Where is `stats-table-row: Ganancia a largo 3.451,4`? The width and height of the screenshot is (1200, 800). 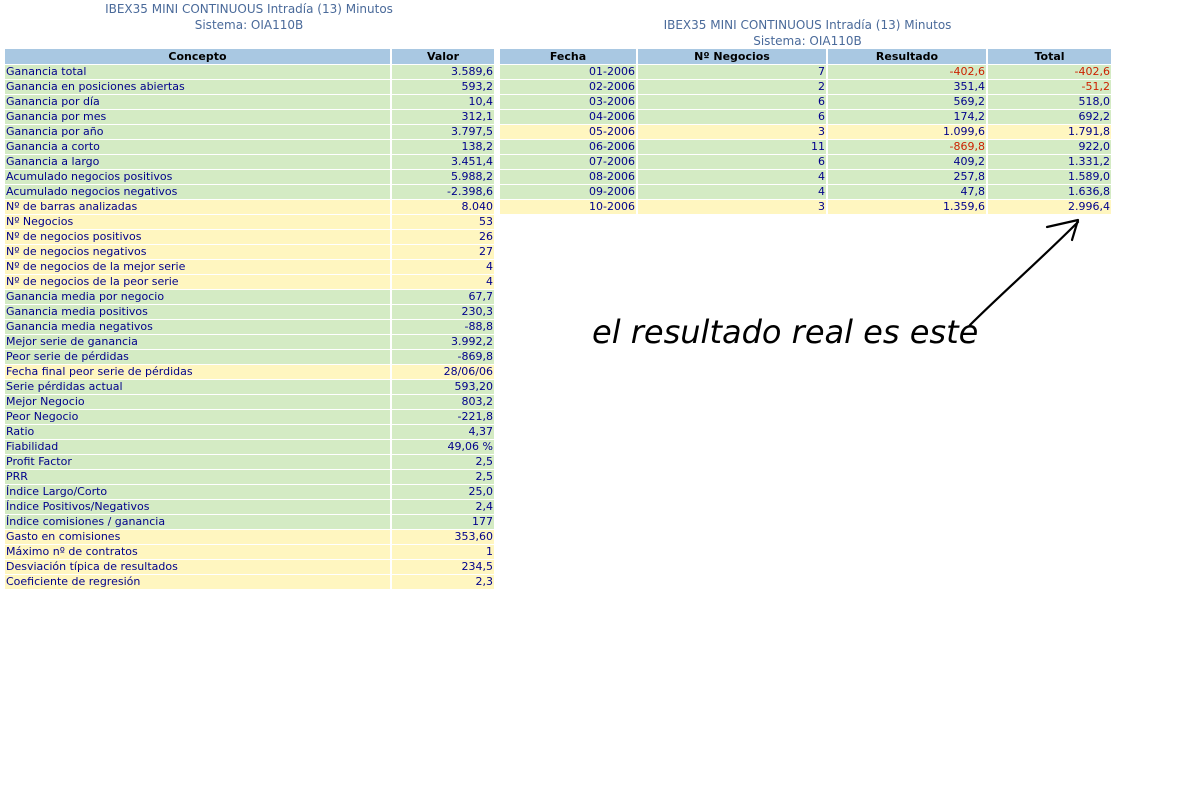
stats-table-row: Ganancia a largo 3.451,4 is located at coordinates (249, 162).